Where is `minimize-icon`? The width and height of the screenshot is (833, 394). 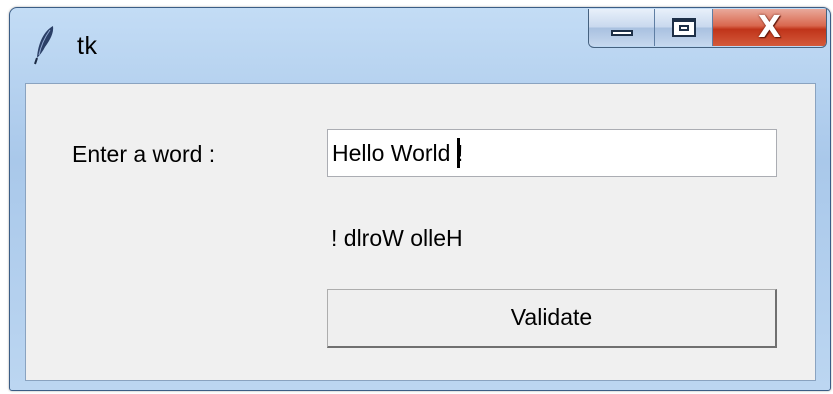 minimize-icon is located at coordinates (622, 33).